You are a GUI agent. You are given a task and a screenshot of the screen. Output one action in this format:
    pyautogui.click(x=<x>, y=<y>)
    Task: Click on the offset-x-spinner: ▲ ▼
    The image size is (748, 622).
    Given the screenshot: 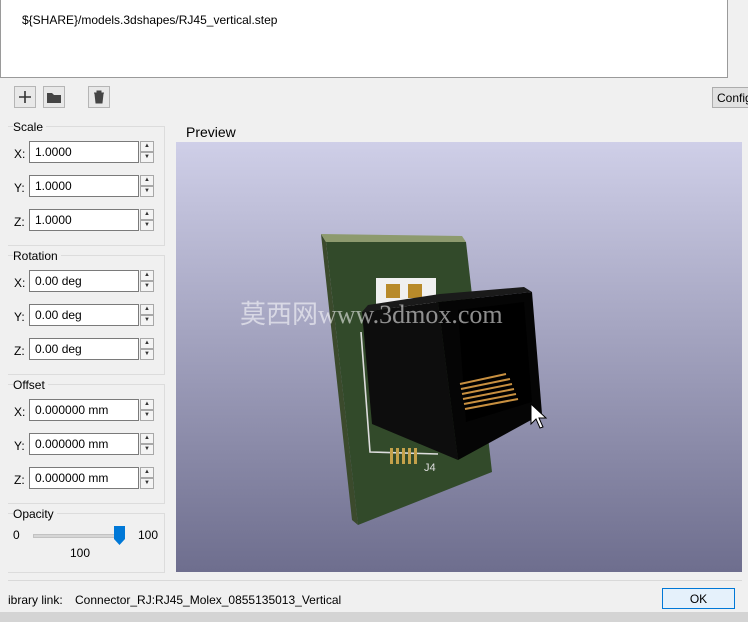 What is the action you would take?
    pyautogui.click(x=147, y=410)
    